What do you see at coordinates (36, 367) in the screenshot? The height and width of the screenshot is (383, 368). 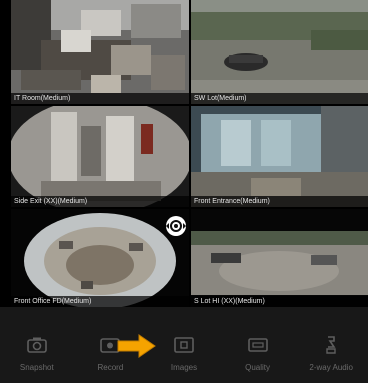 I see `snapshot-label: Snapshot` at bounding box center [36, 367].